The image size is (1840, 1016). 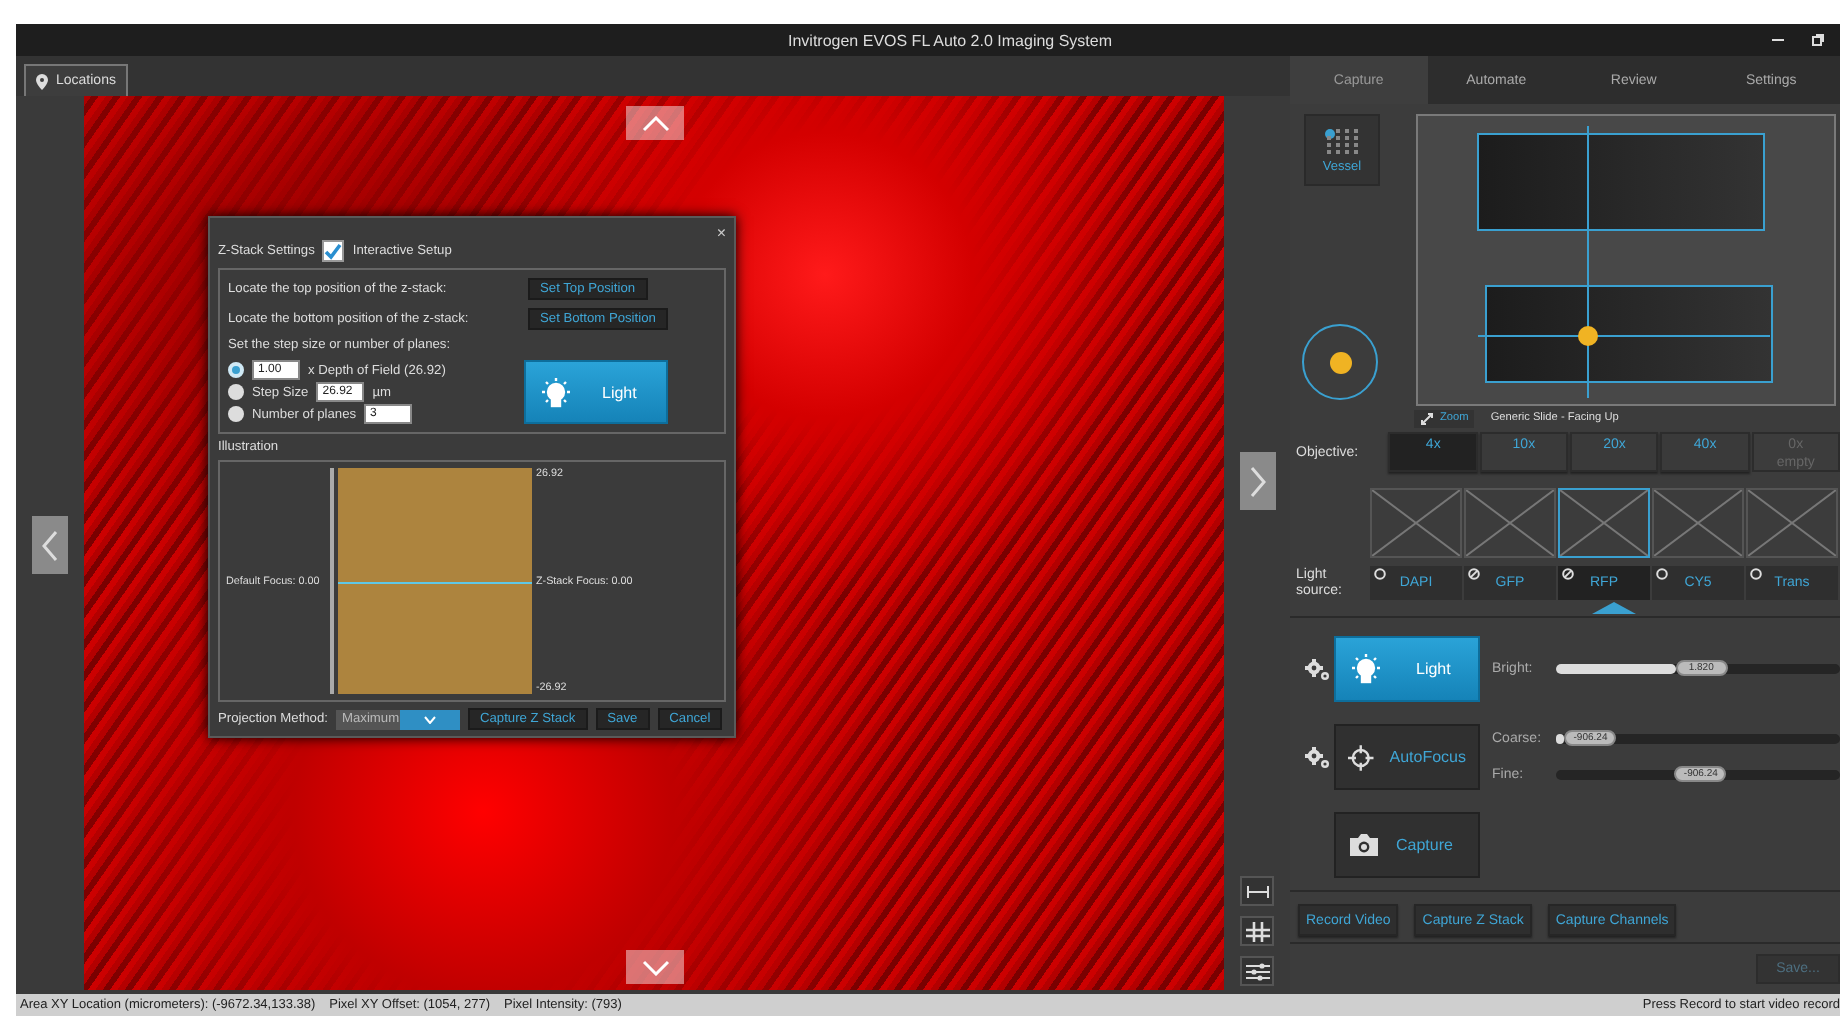 I want to click on position-dot, so click(x=1340, y=362).